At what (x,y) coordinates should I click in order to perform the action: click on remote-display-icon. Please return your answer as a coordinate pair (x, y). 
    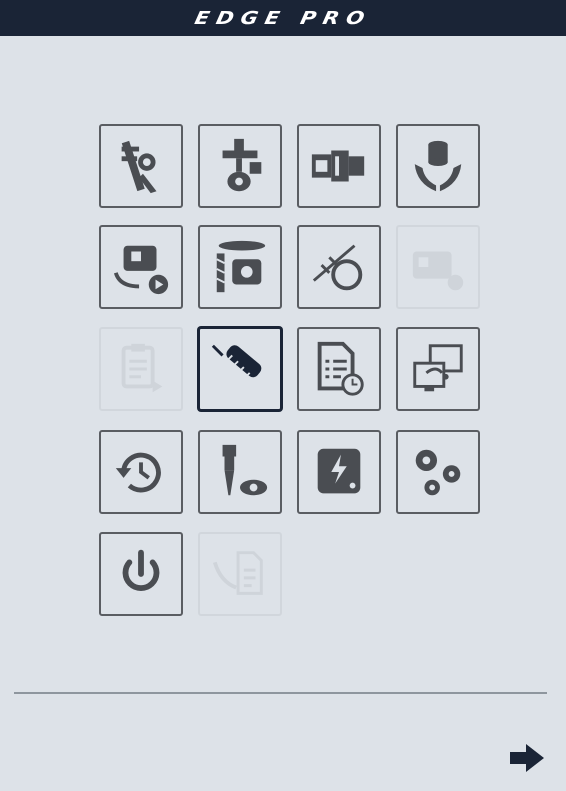
    Looking at the image, I should click on (438, 368).